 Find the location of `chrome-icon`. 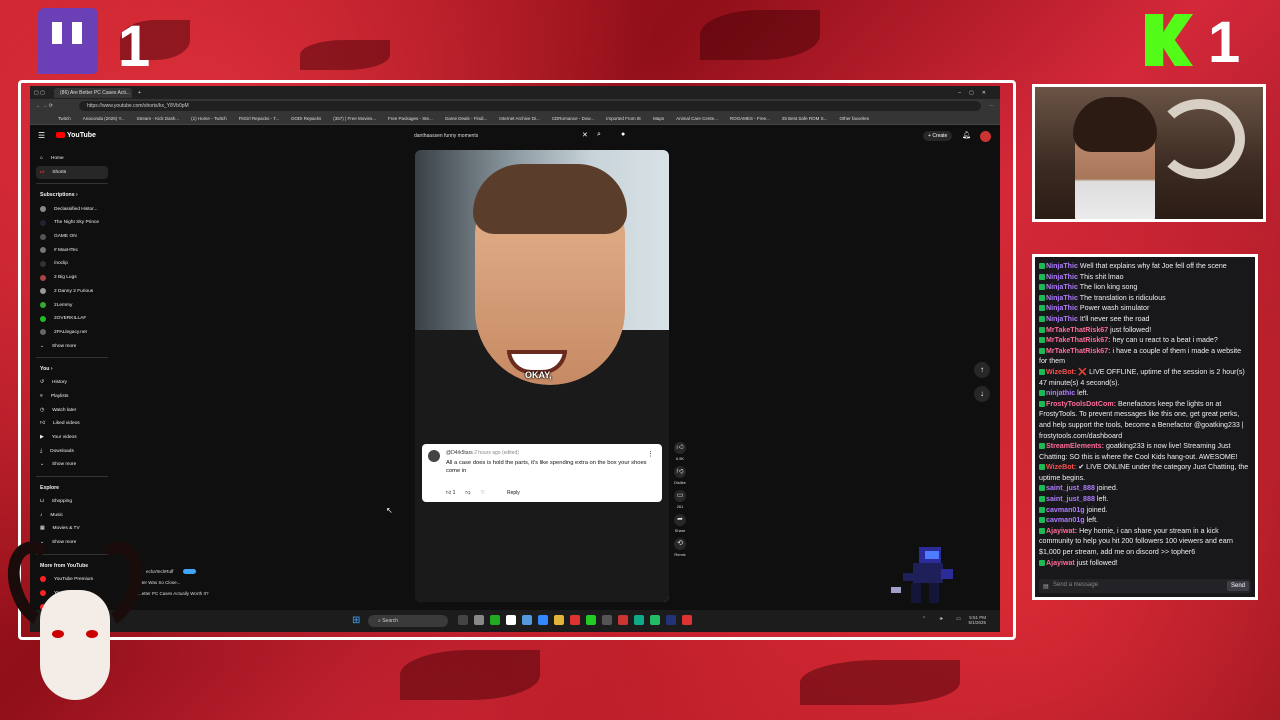

chrome-icon is located at coordinates (511, 620).